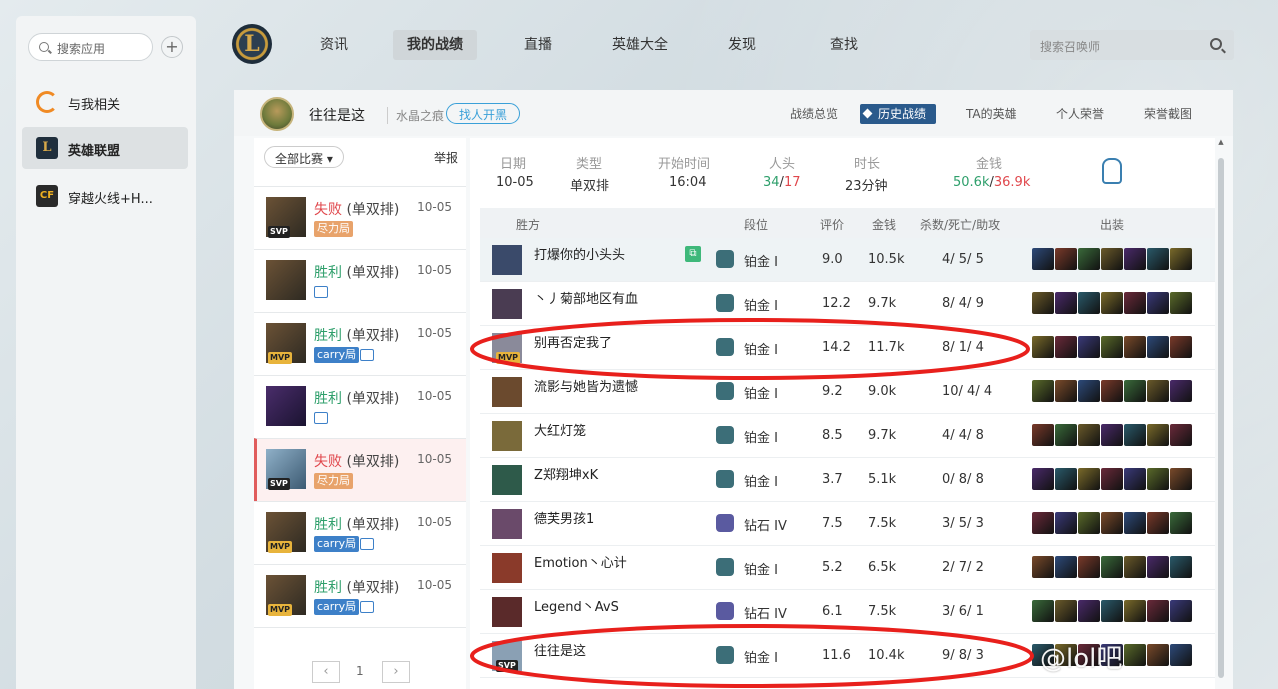 Image resolution: width=1278 pixels, height=689 pixels. Describe the element at coordinates (1216, 44) in the screenshot. I see `search-icon` at that location.